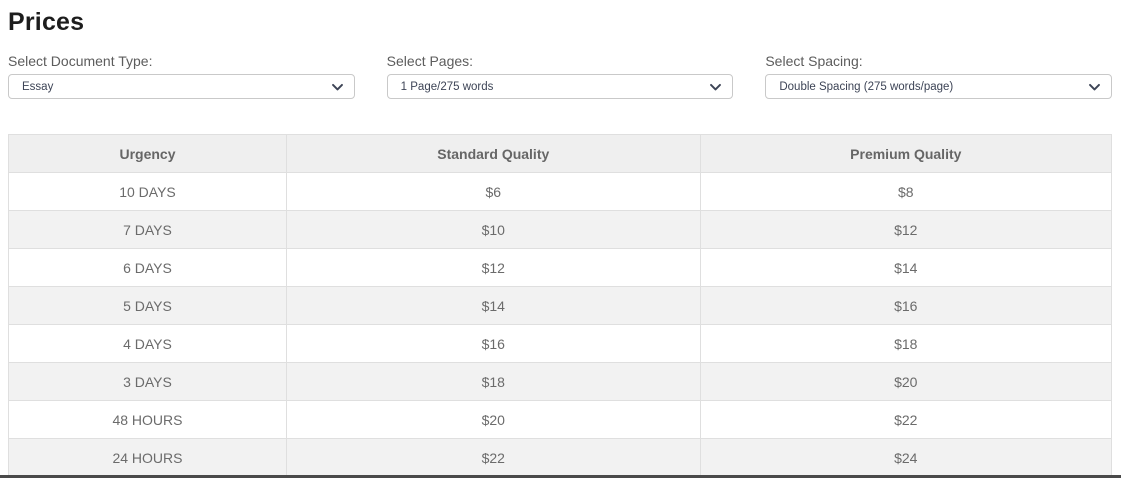 Image resolution: width=1121 pixels, height=478 pixels. What do you see at coordinates (493, 457) in the screenshot?
I see `standard-quality-cell: $22` at bounding box center [493, 457].